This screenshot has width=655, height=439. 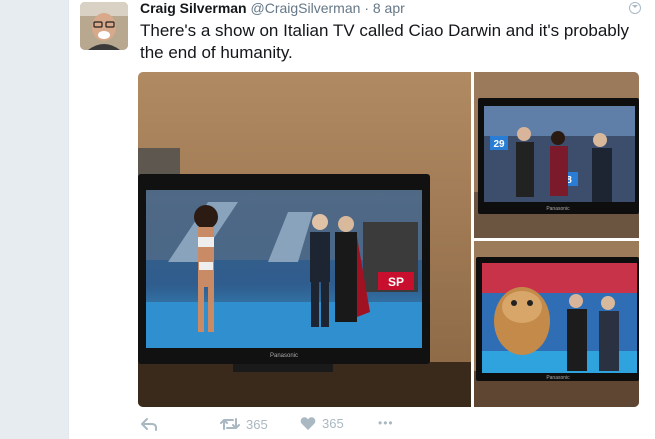 What do you see at coordinates (635, 8) in the screenshot?
I see `caret-icon` at bounding box center [635, 8].